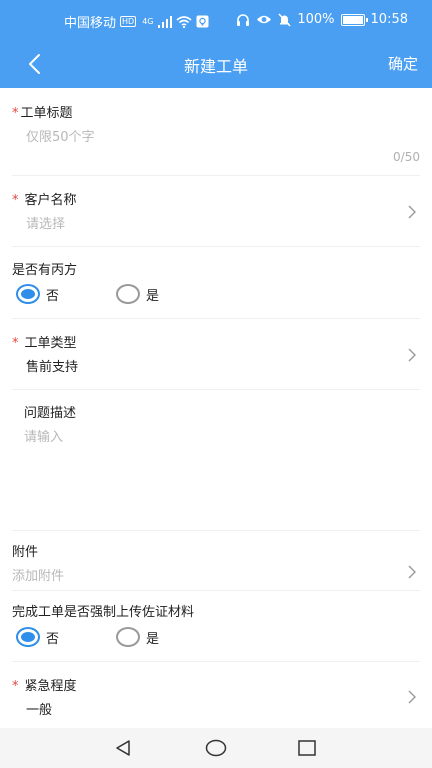 The image size is (432, 768). I want to click on force-upload-option-no: 否, so click(37, 637).